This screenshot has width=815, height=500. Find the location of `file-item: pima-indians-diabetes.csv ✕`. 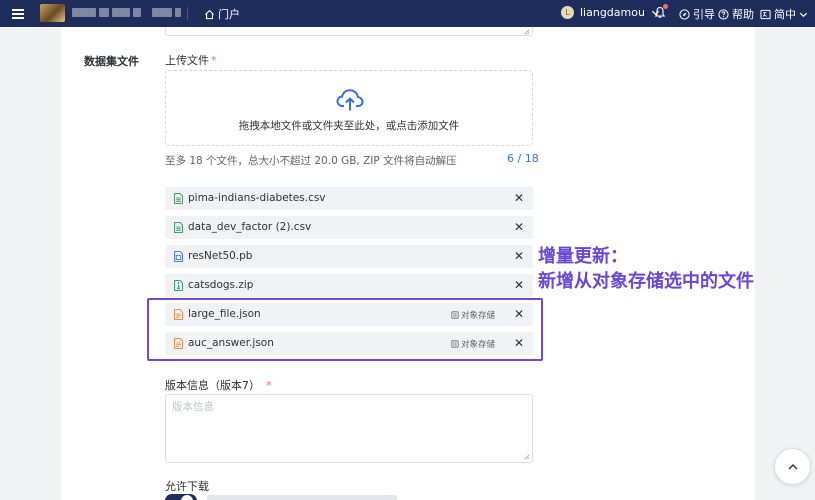

file-item: pima-indians-diabetes.csv ✕ is located at coordinates (349, 198).